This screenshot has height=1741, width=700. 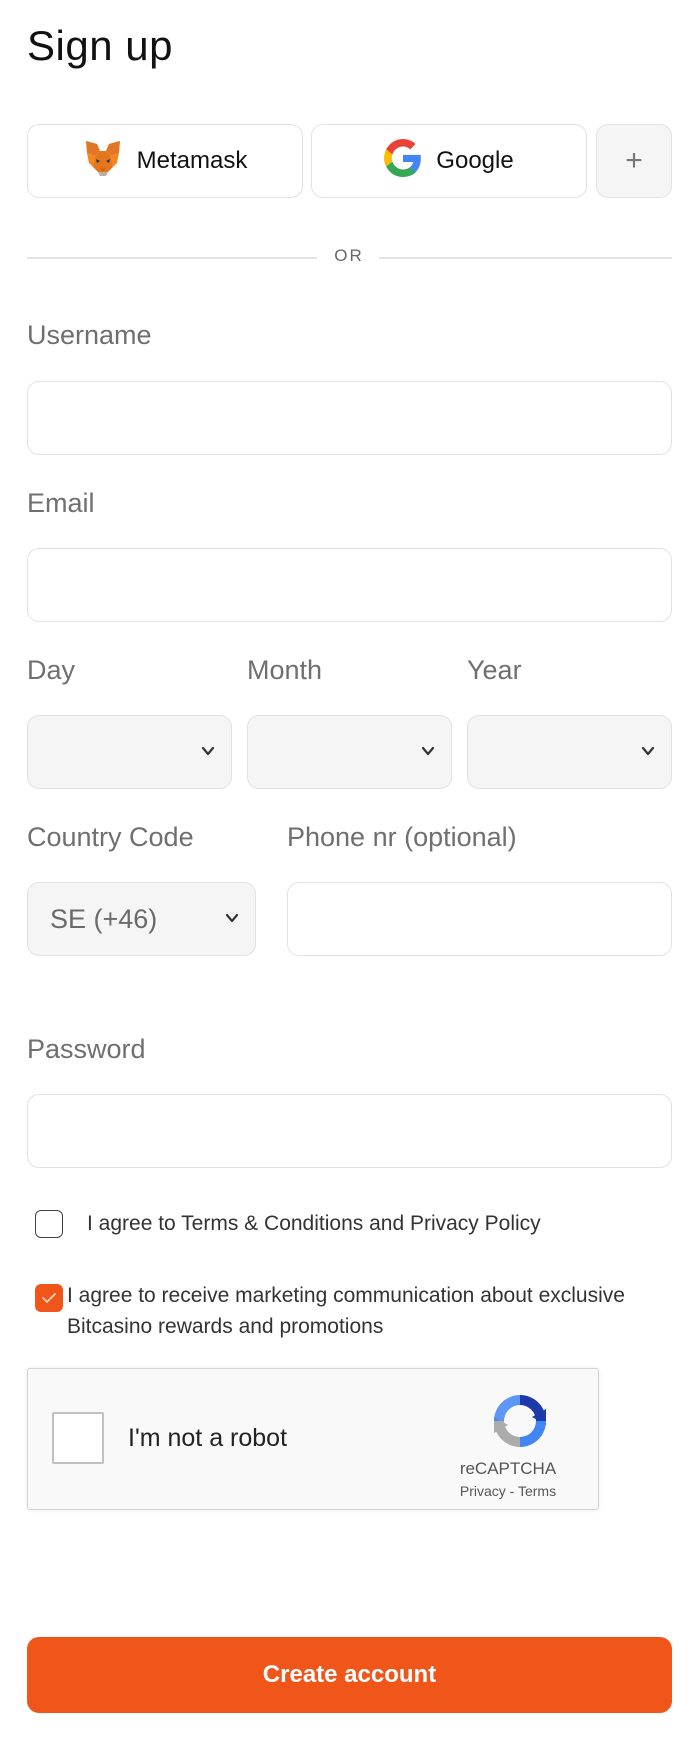 I want to click on social-login-row: Metamask Google +, so click(x=349, y=161).